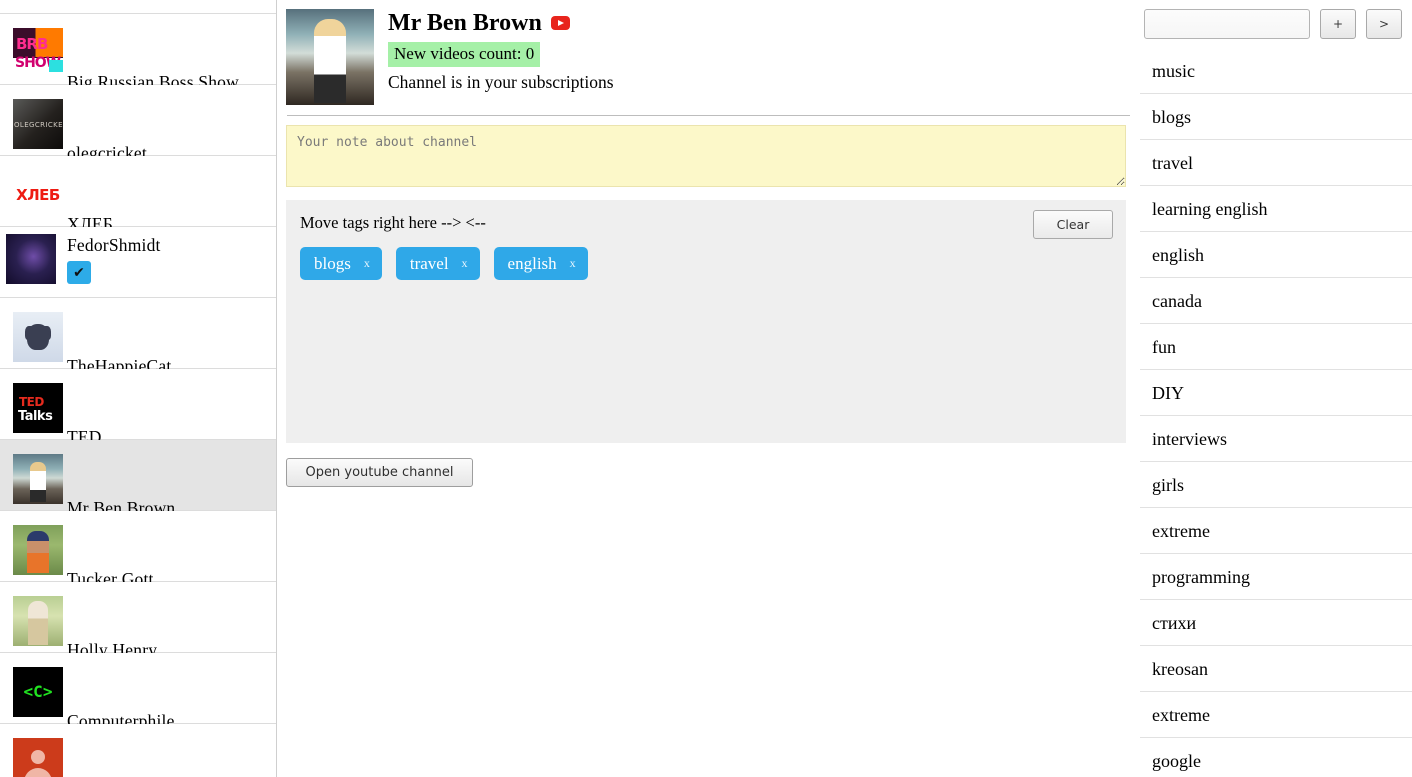  I want to click on tag-controls: + >, so click(1276, 19).